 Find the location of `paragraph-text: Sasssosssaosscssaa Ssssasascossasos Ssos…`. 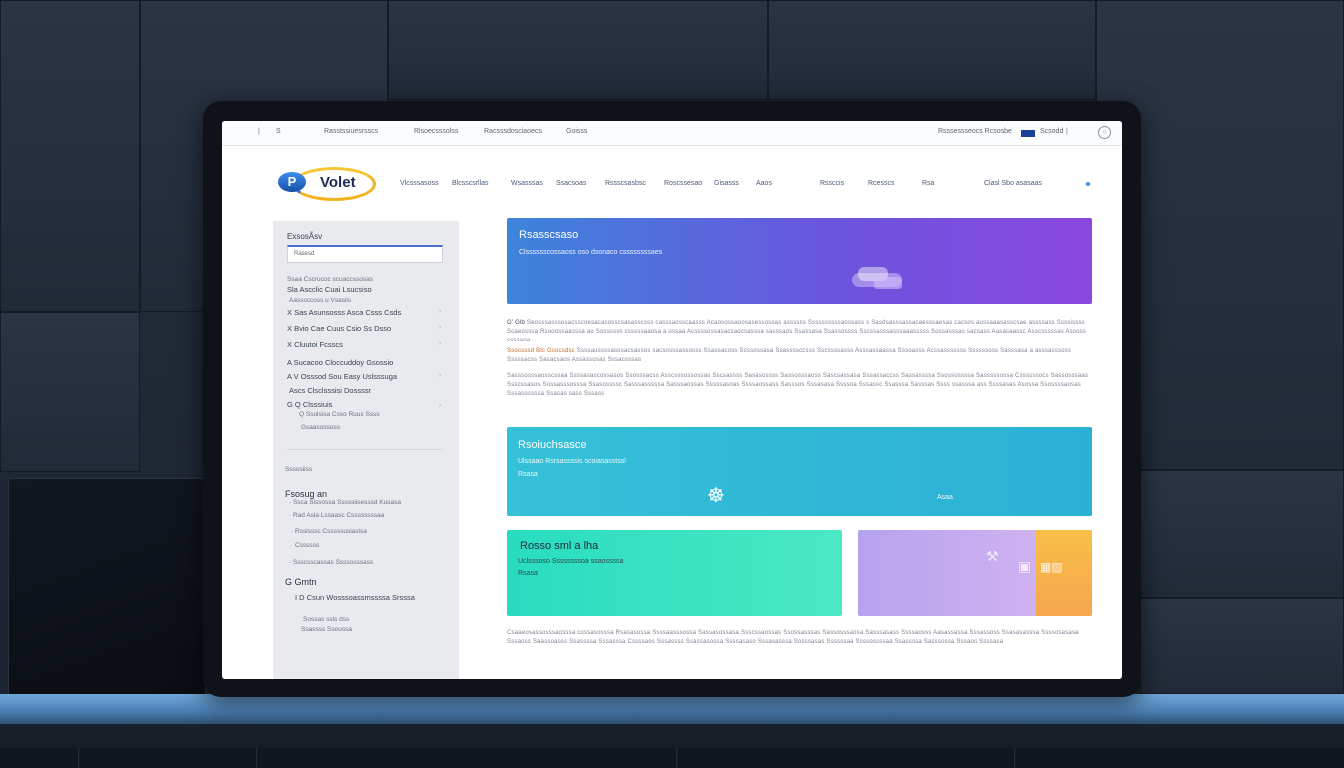

paragraph-text: Sasssosssaosscssaa Ssssasascossasos Ssos… is located at coordinates (798, 385).